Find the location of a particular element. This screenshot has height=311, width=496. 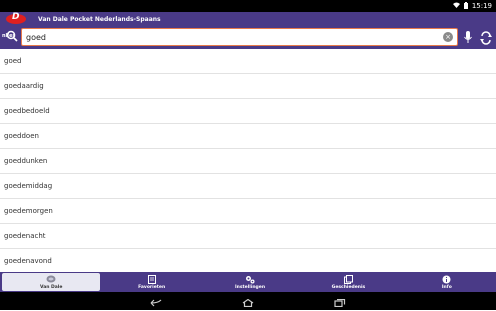

search-input is located at coordinates (226, 37).